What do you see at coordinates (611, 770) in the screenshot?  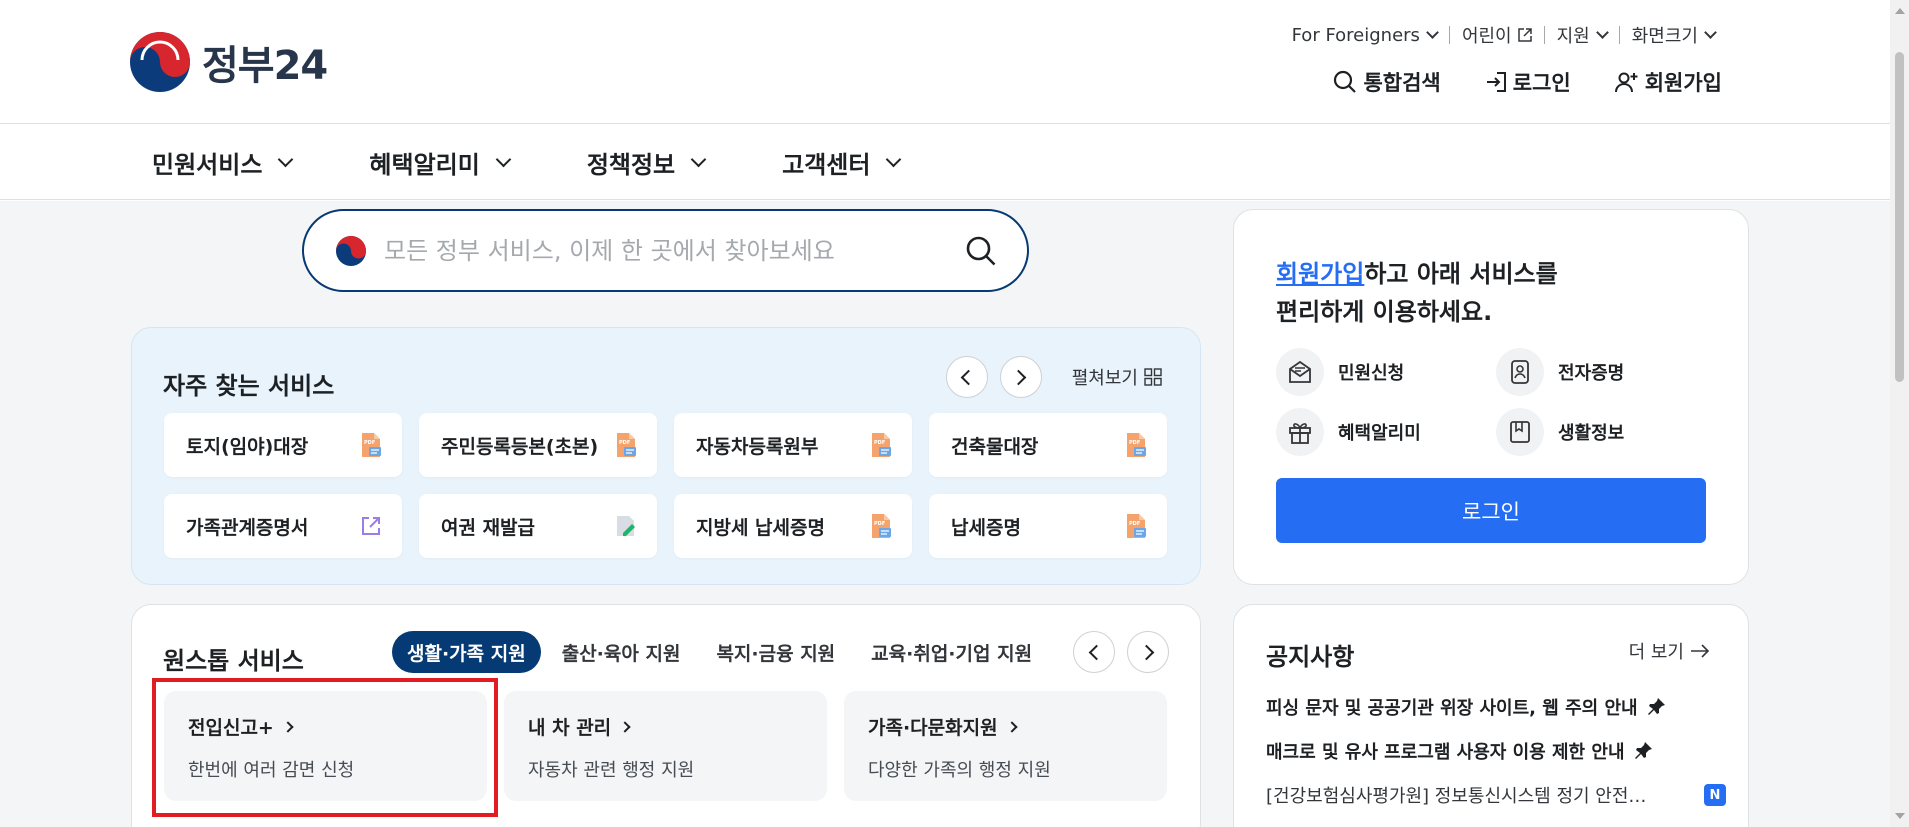 I see `card-desc: 자동차 관련 행정 지원` at bounding box center [611, 770].